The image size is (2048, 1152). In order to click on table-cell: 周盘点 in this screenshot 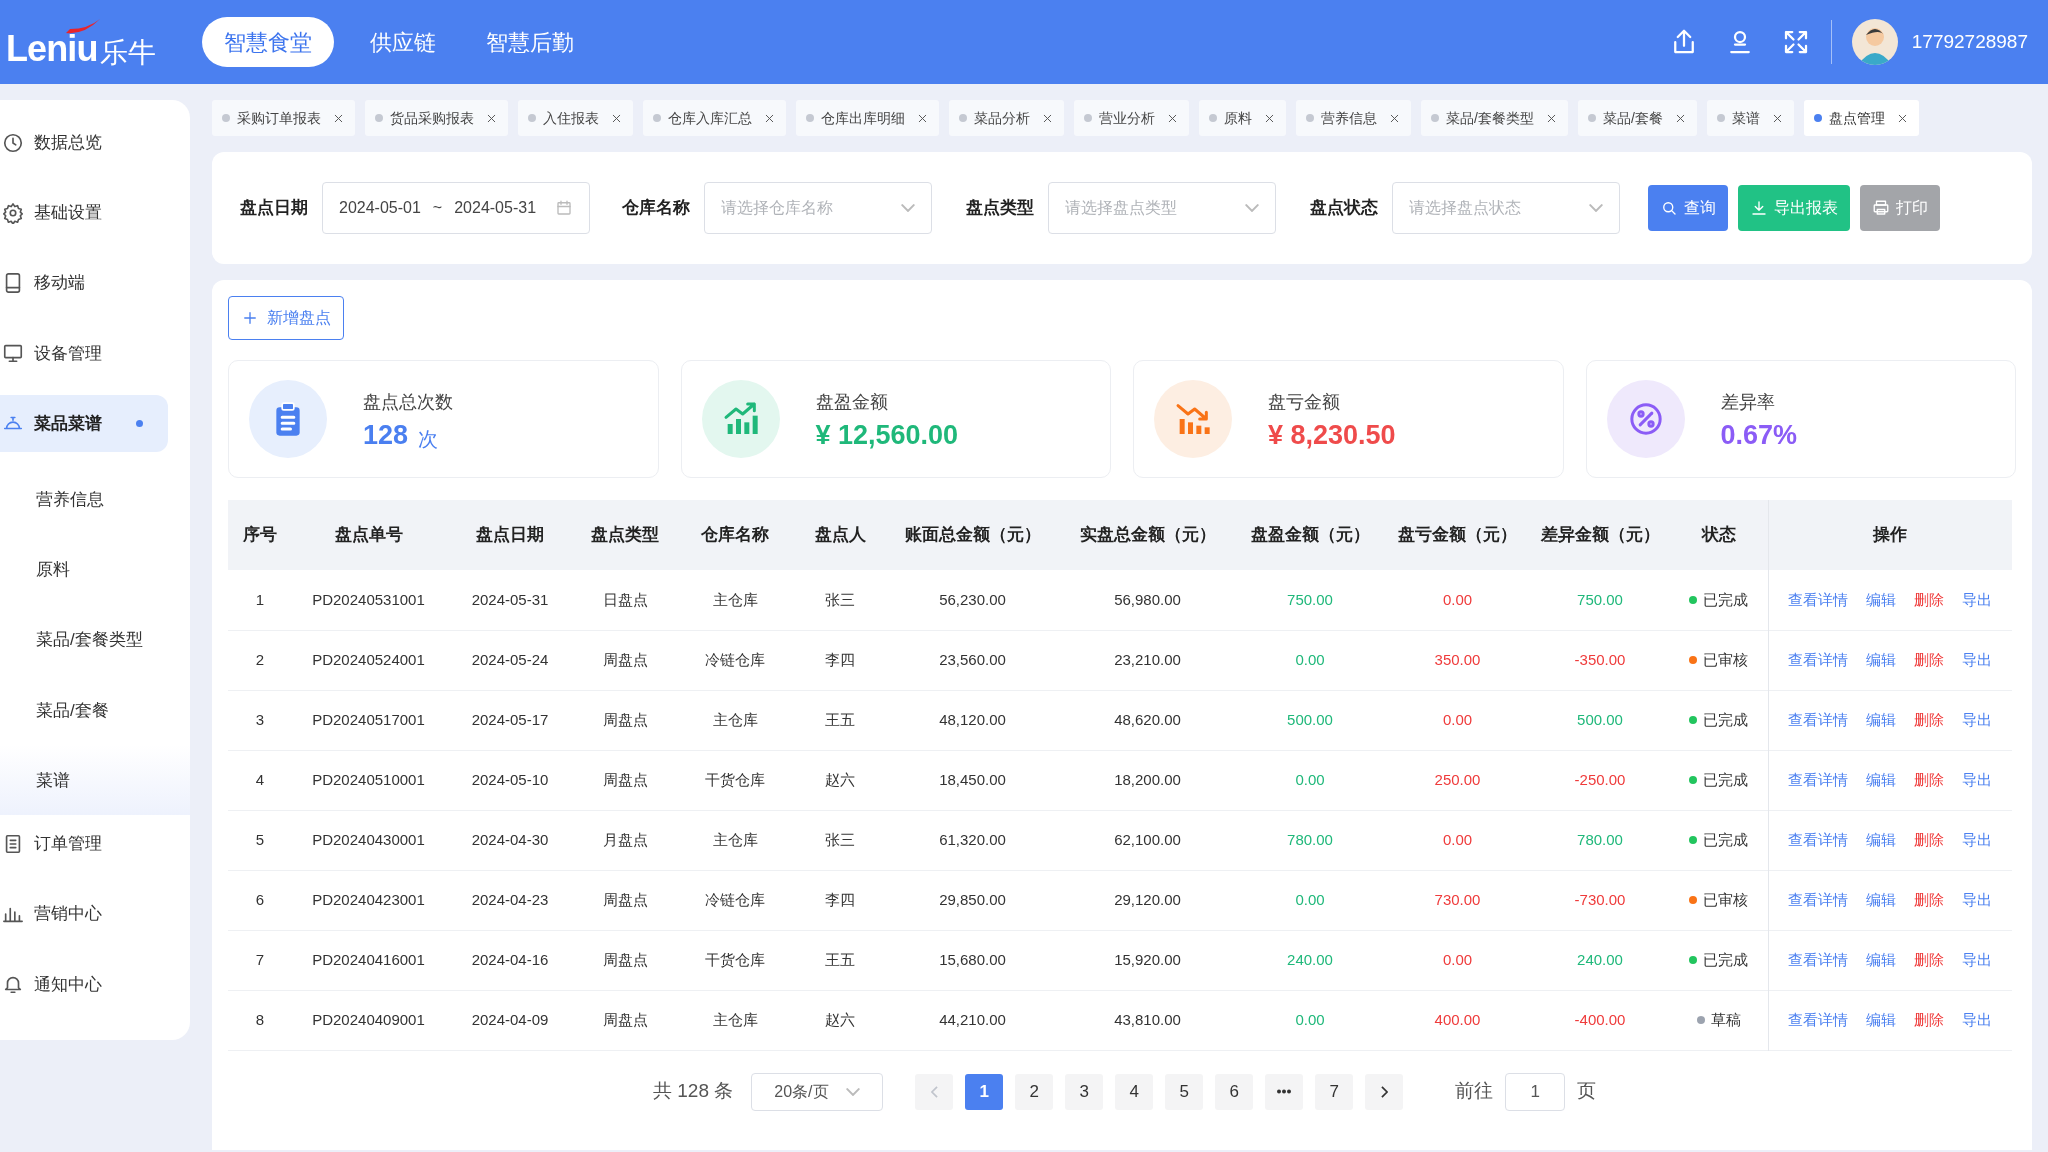, I will do `click(625, 960)`.